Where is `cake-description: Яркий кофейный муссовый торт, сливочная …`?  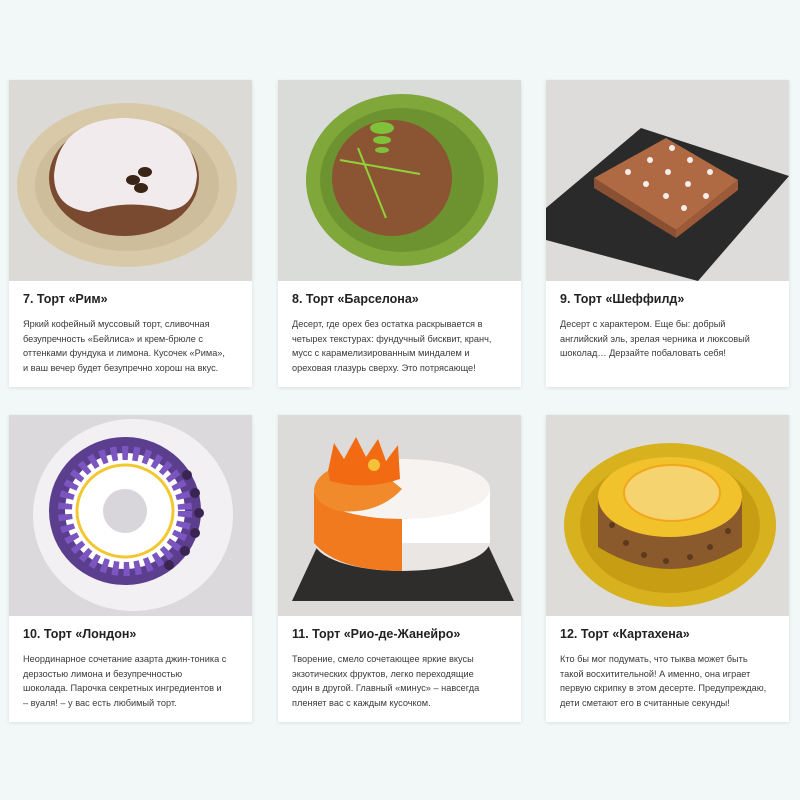 cake-description: Яркий кофейный муссовый торт, сливочная … is located at coordinates (124, 346).